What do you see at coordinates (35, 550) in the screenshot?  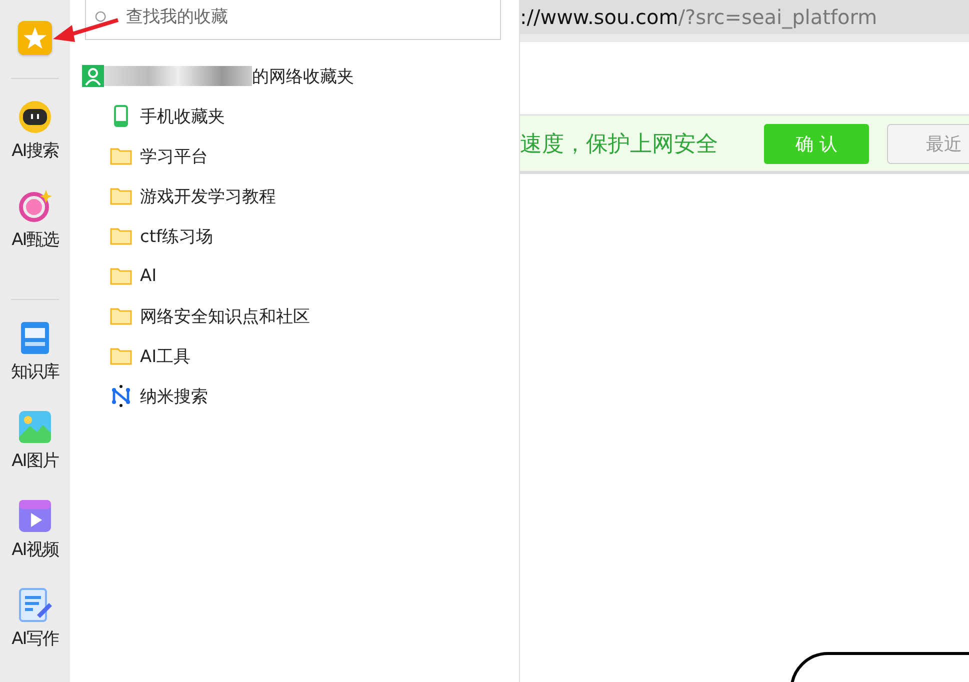 I see `sidebar-label: AI视频` at bounding box center [35, 550].